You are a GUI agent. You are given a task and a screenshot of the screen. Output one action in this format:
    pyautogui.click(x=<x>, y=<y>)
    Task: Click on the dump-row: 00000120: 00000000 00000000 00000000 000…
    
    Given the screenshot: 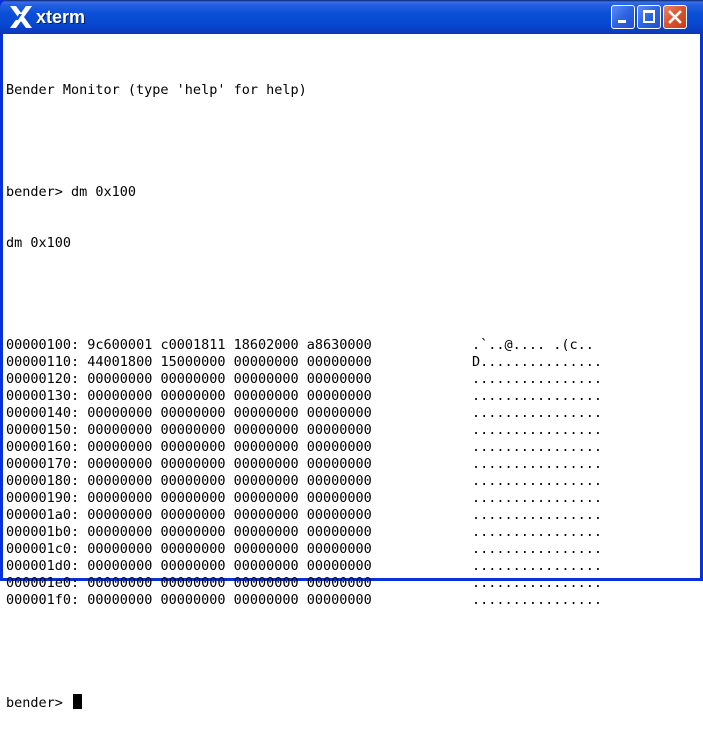 What is the action you would take?
    pyautogui.click(x=304, y=379)
    